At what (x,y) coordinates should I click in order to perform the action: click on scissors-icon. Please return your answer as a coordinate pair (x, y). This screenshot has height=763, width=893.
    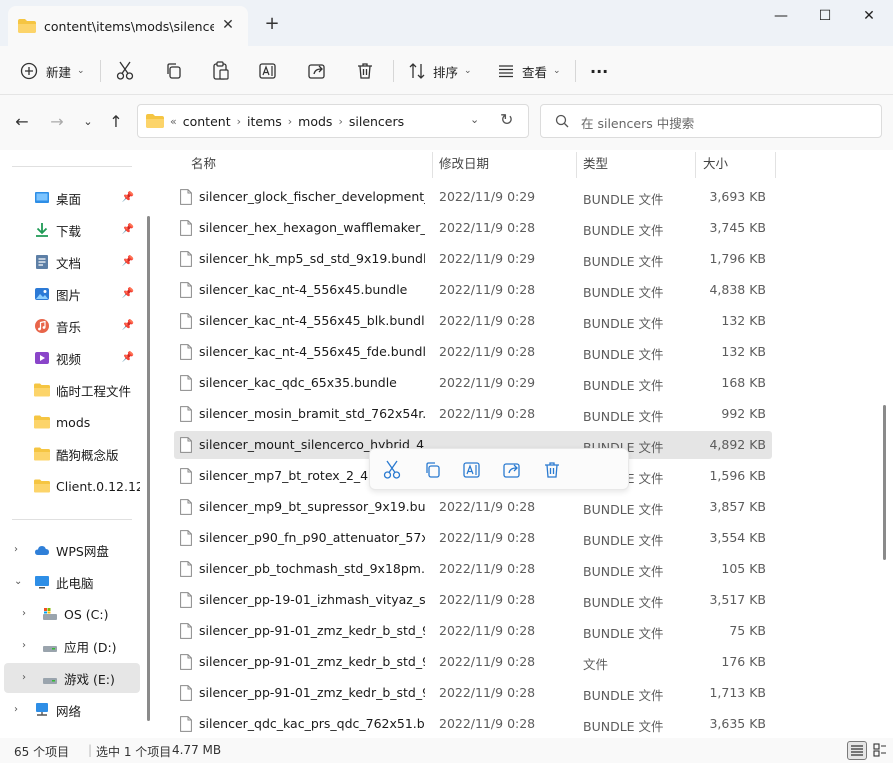
    Looking at the image, I should click on (392, 470).